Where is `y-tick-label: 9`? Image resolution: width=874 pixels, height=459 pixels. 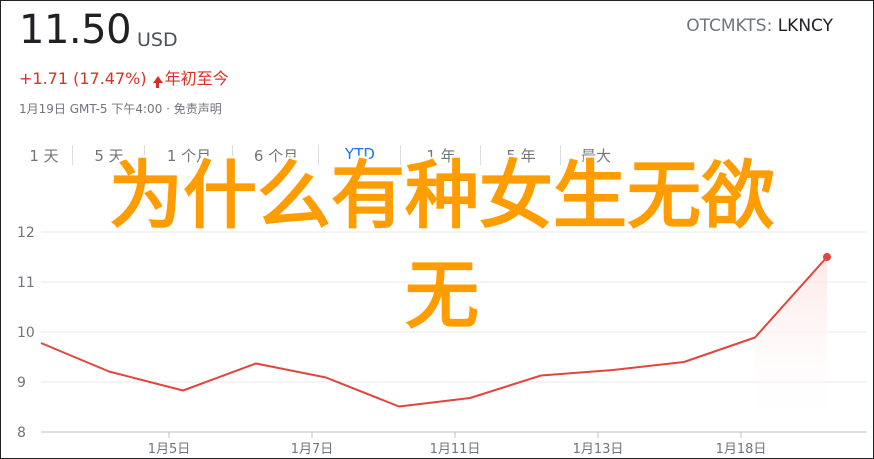 y-tick-label: 9 is located at coordinates (21, 383).